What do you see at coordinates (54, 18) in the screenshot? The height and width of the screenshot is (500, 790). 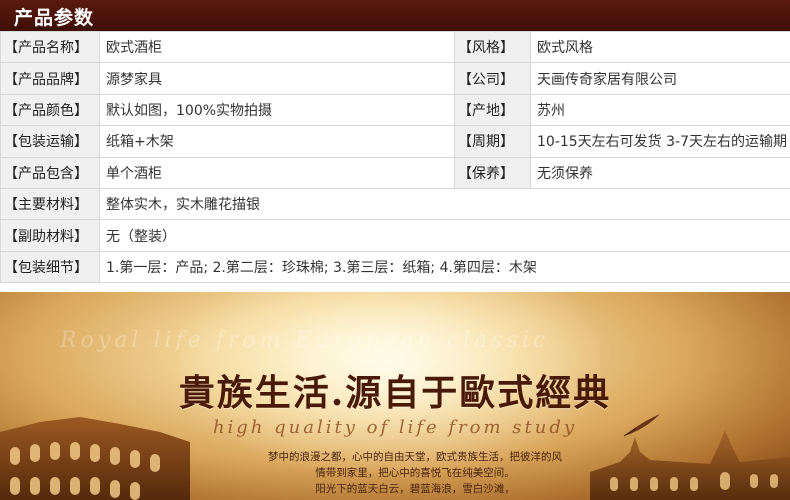 I see `section-title: 产品参数` at bounding box center [54, 18].